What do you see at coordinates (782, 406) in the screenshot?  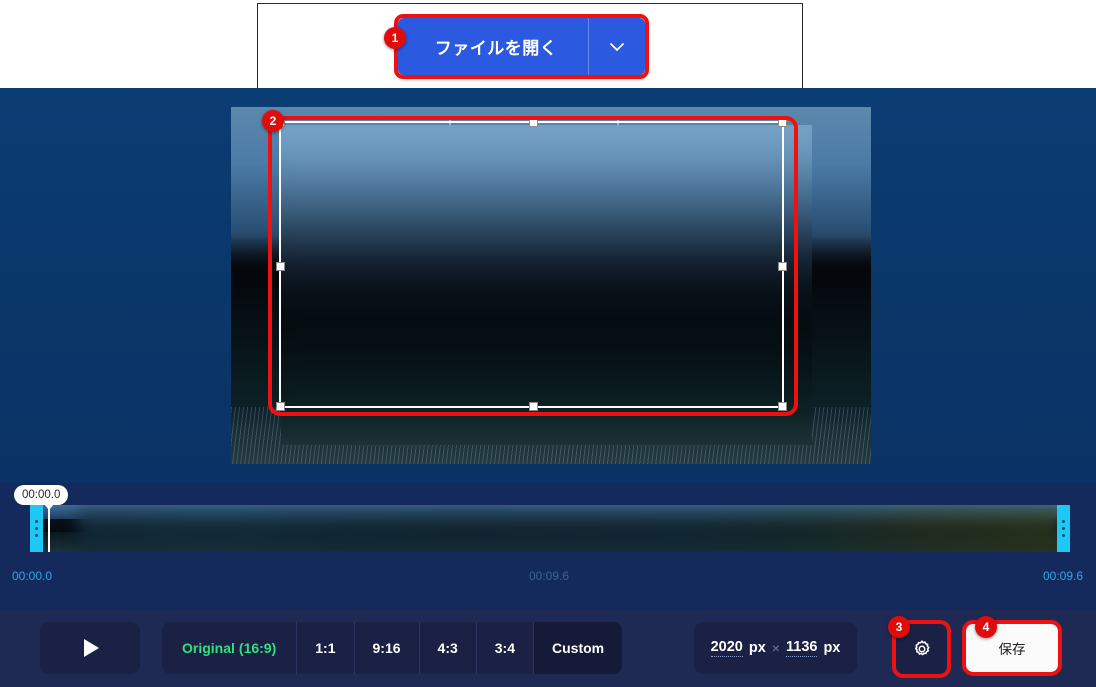 I see `crop-handle-bottom-right` at bounding box center [782, 406].